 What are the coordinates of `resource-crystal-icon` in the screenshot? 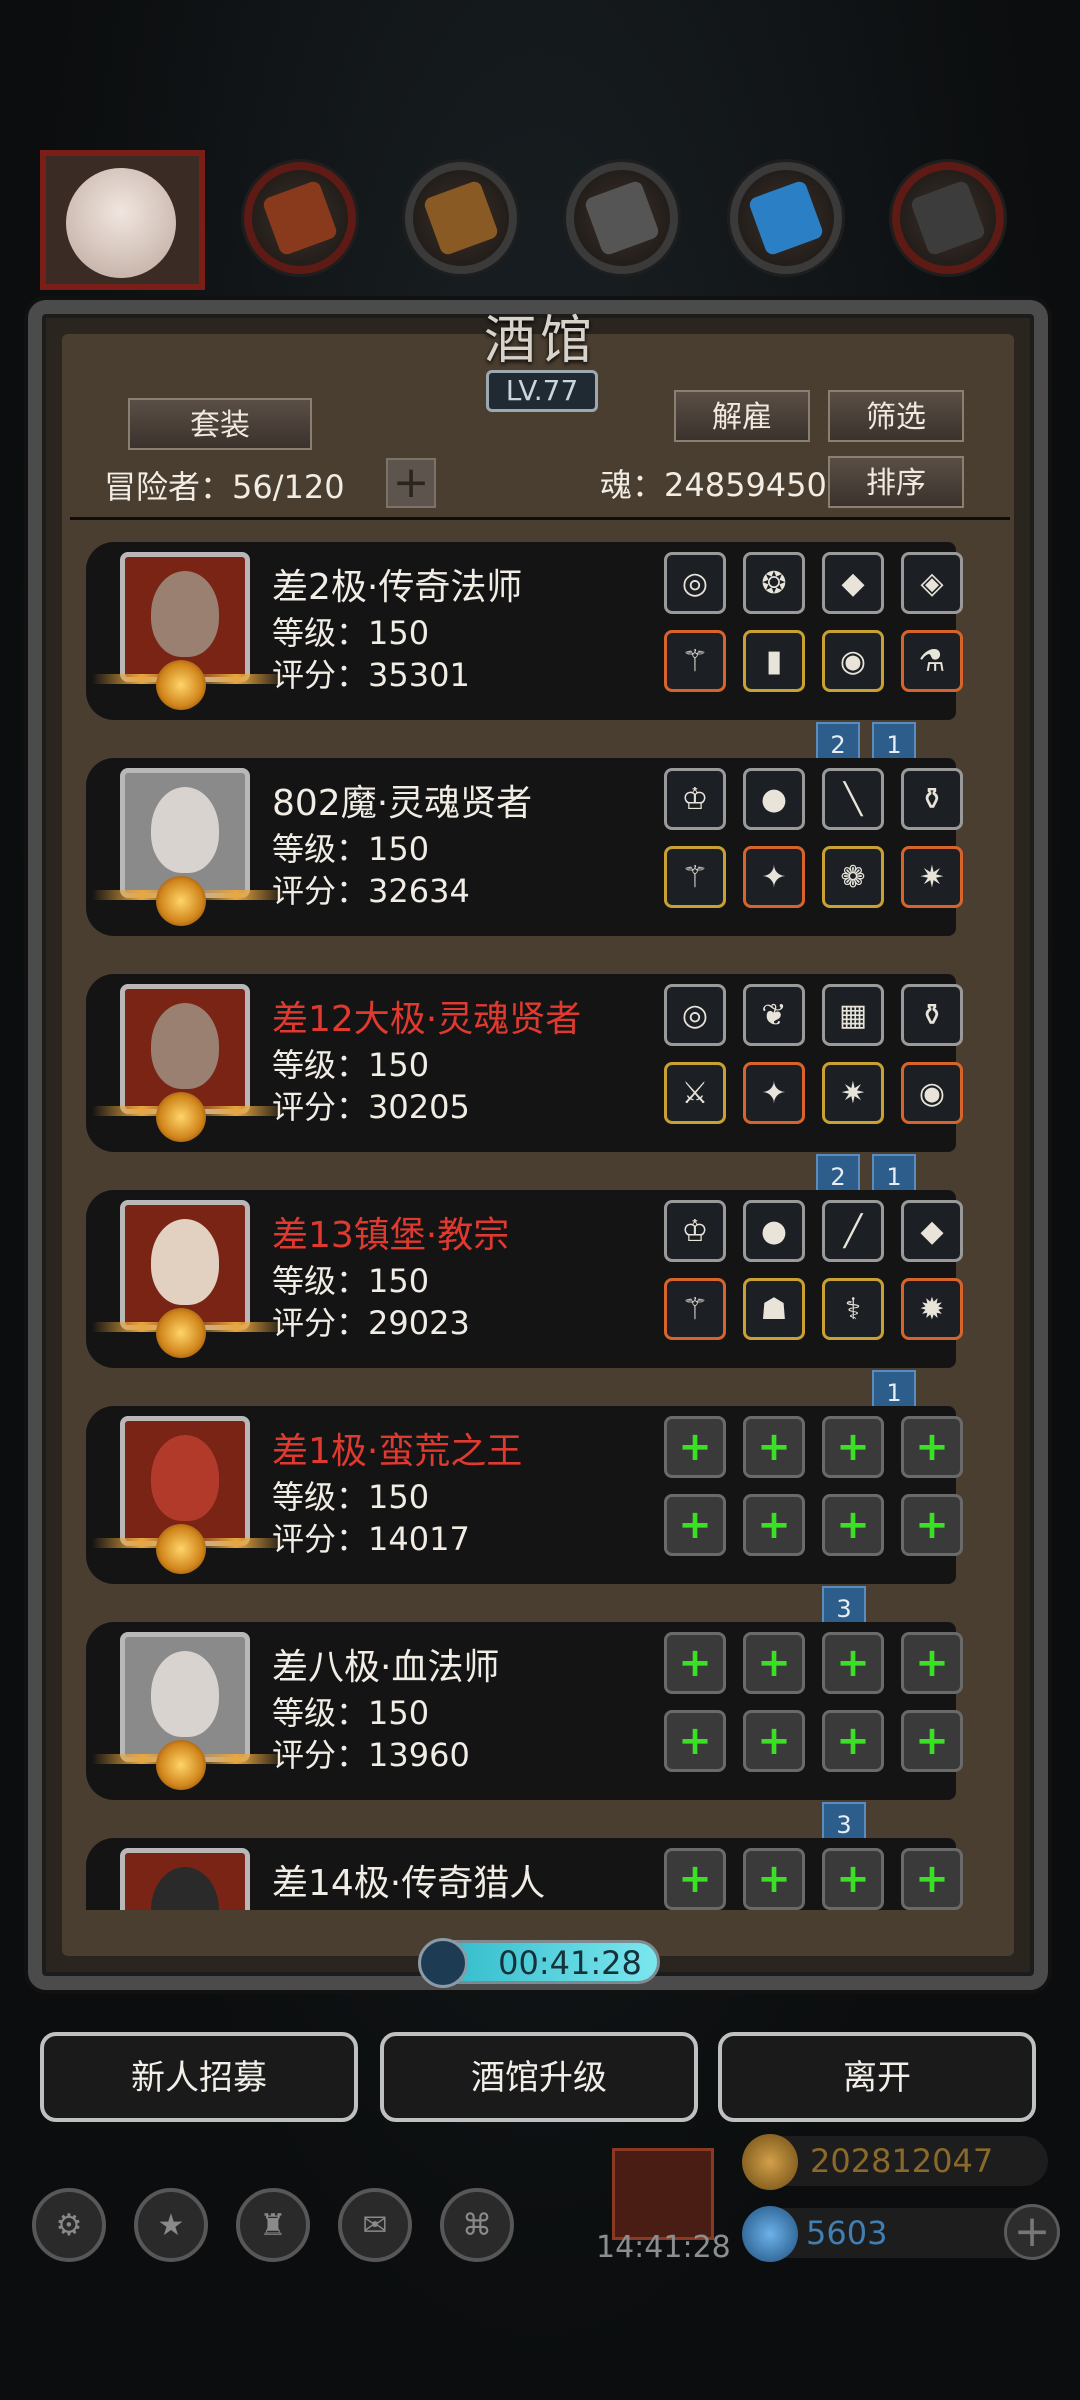 It's located at (786, 218).